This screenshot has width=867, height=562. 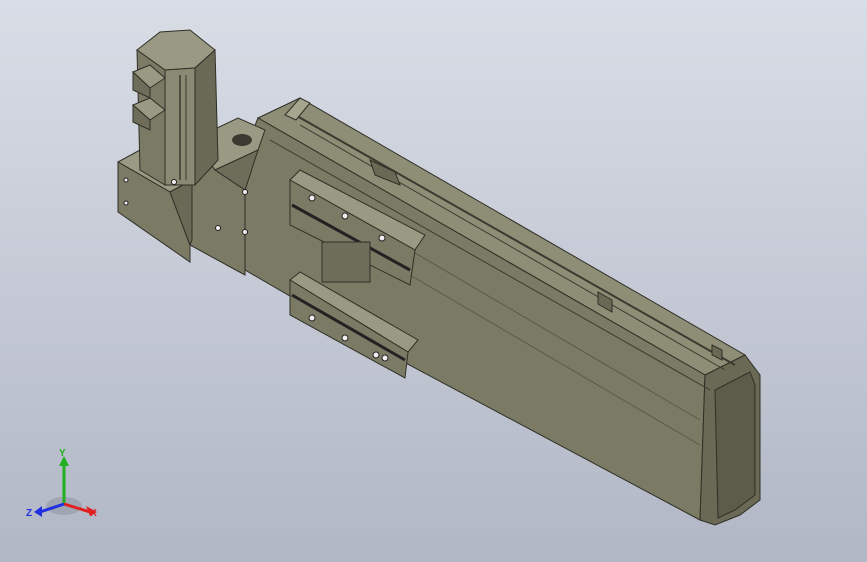 What do you see at coordinates (175, 108) in the screenshot?
I see `stepper-motor` at bounding box center [175, 108].